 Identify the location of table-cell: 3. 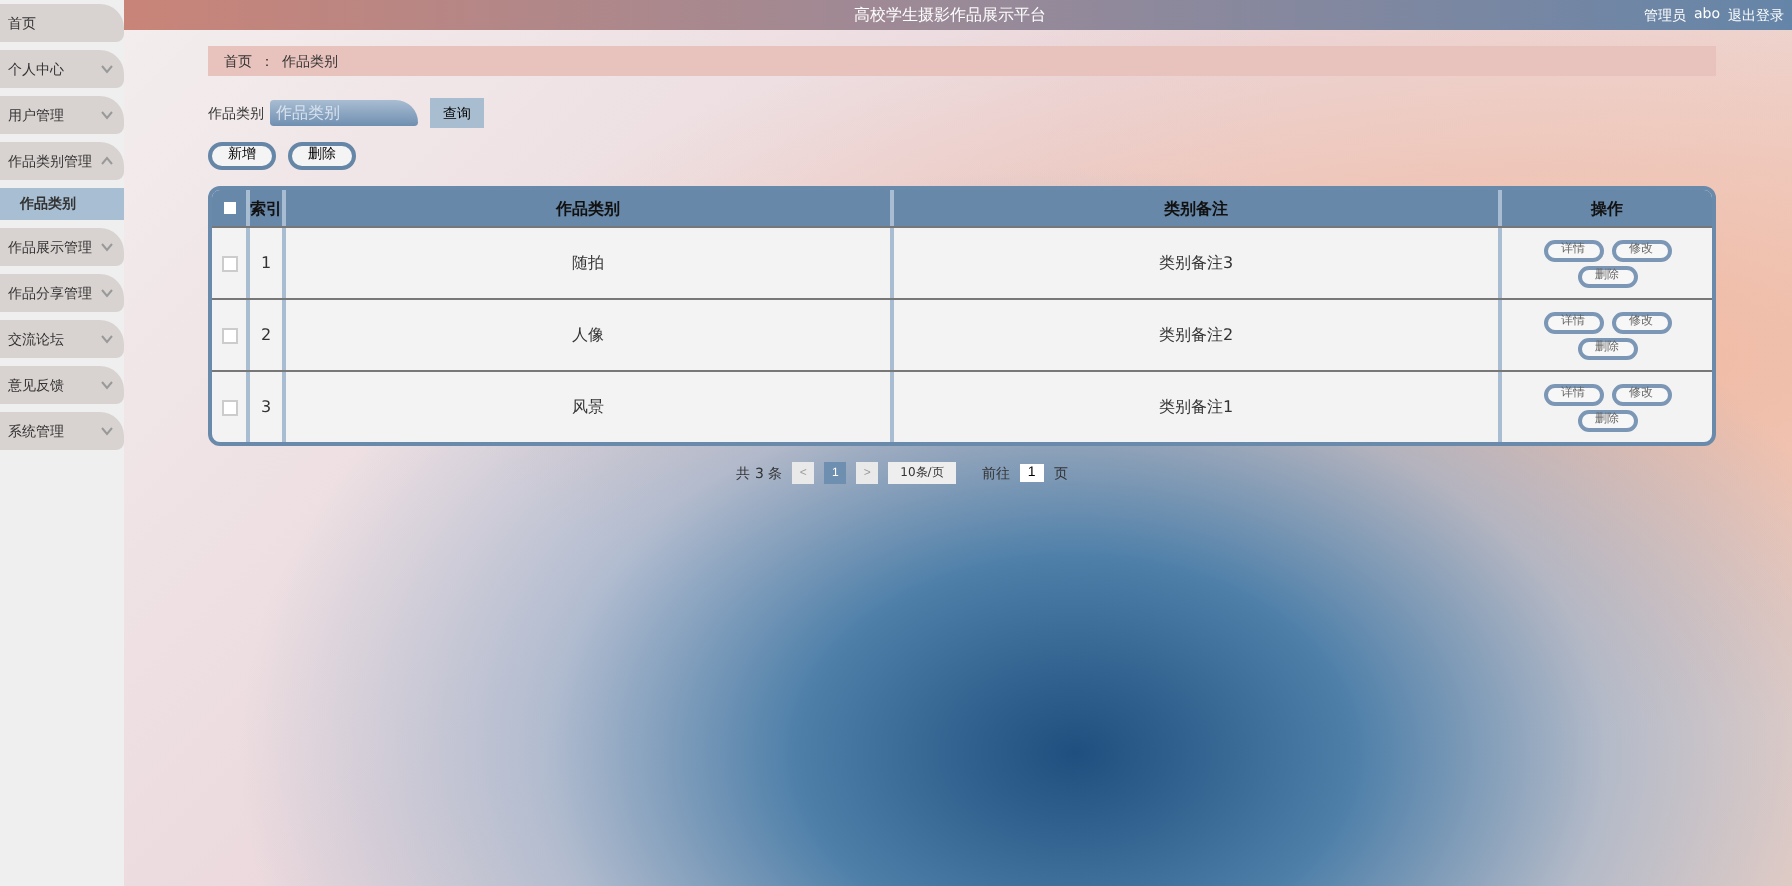
(264, 407).